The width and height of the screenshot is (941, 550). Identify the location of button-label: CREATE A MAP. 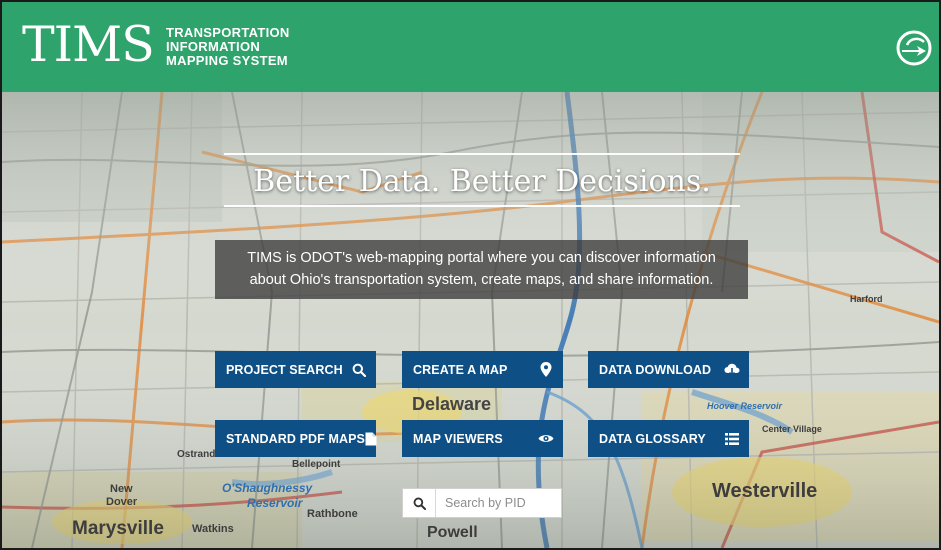
(460, 369).